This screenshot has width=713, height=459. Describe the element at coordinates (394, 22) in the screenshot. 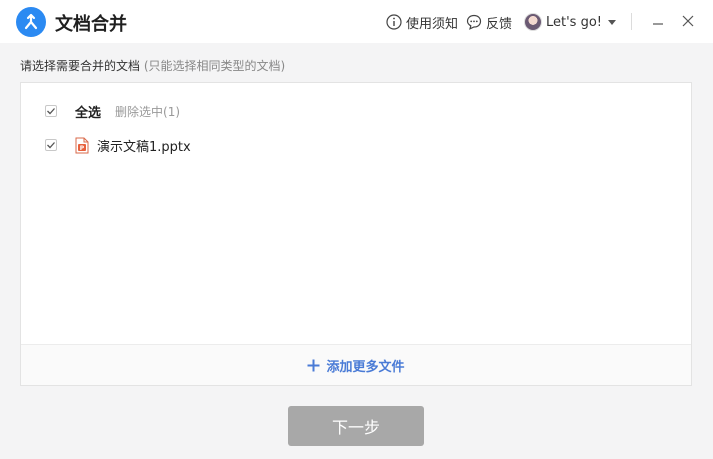

I see `info-circle-icon` at that location.